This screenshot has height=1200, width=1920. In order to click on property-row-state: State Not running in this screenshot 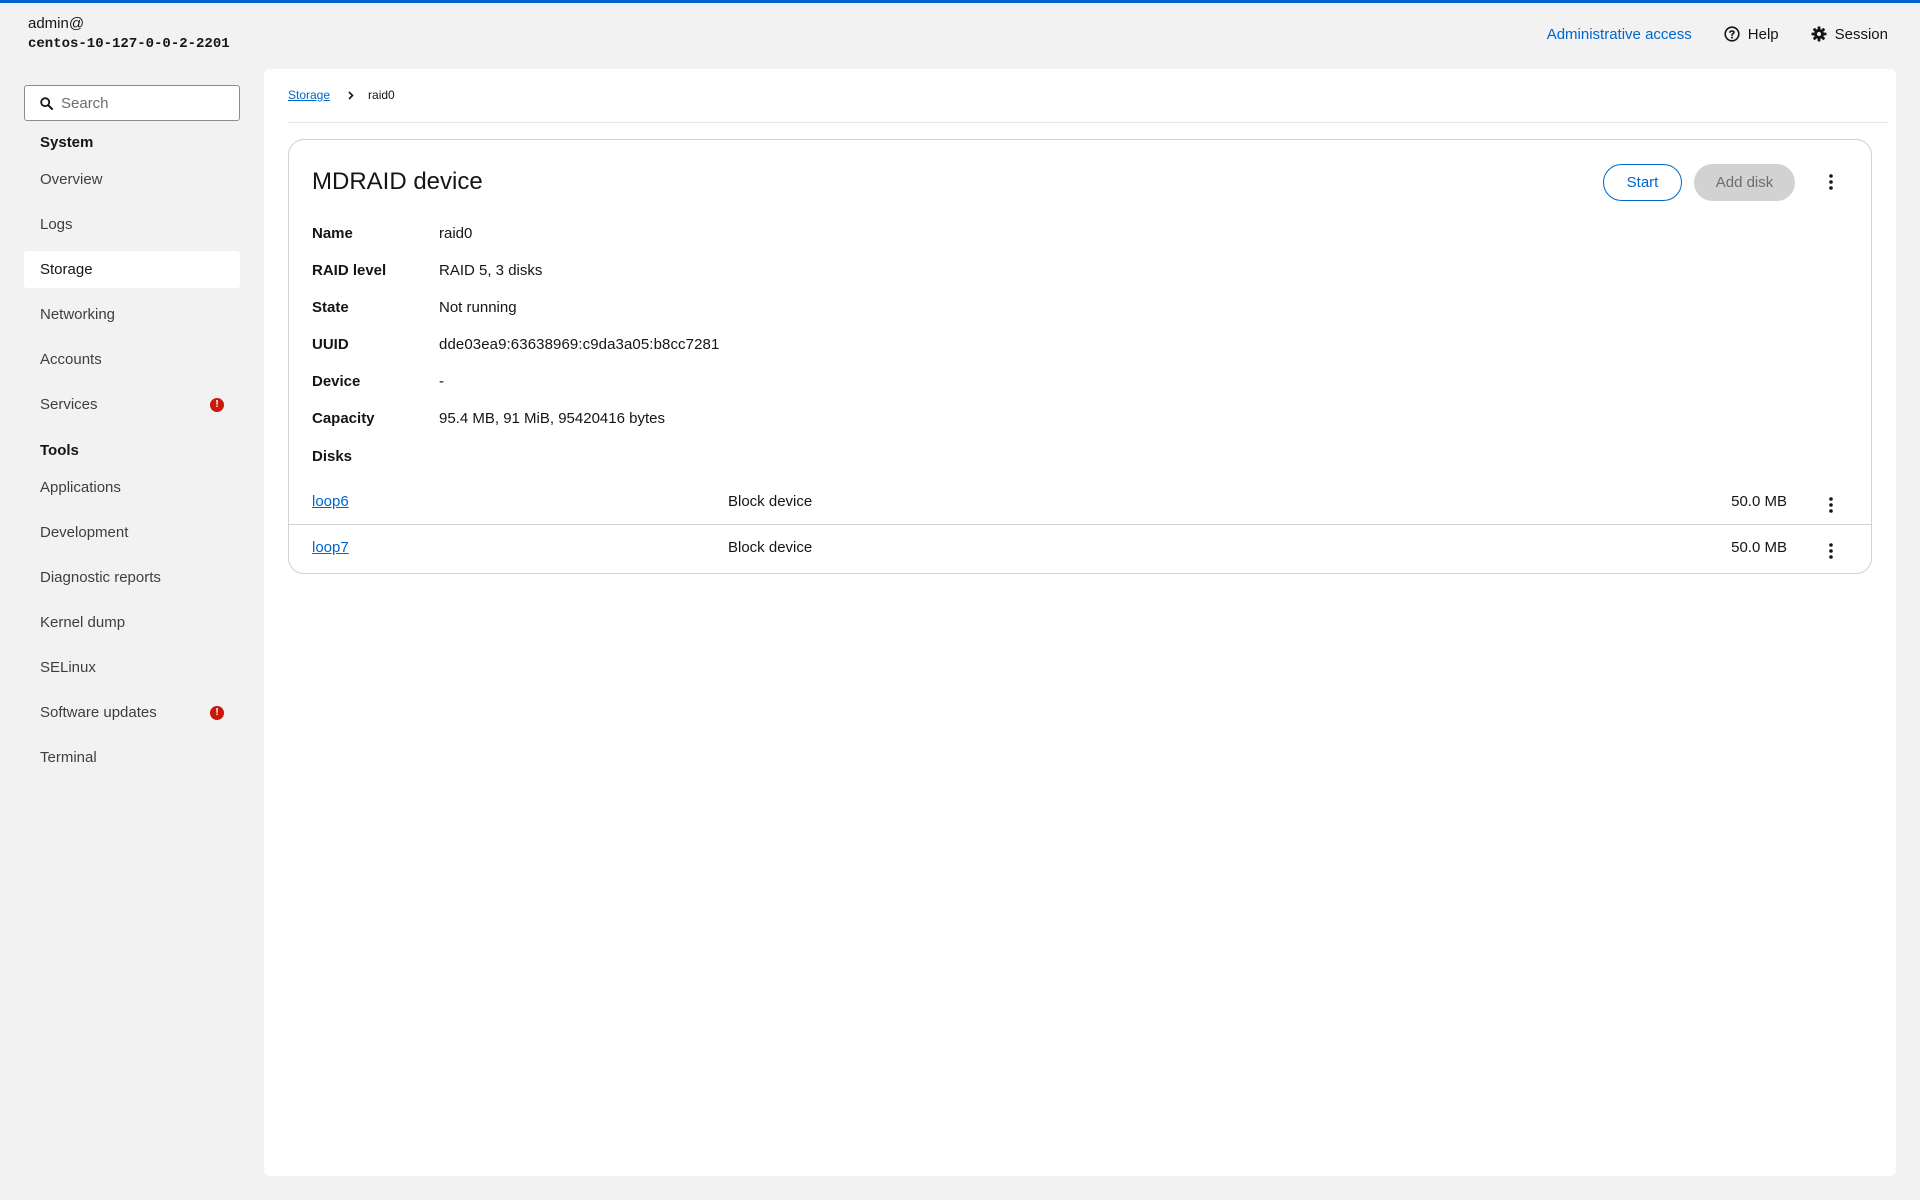, I will do `click(515, 307)`.